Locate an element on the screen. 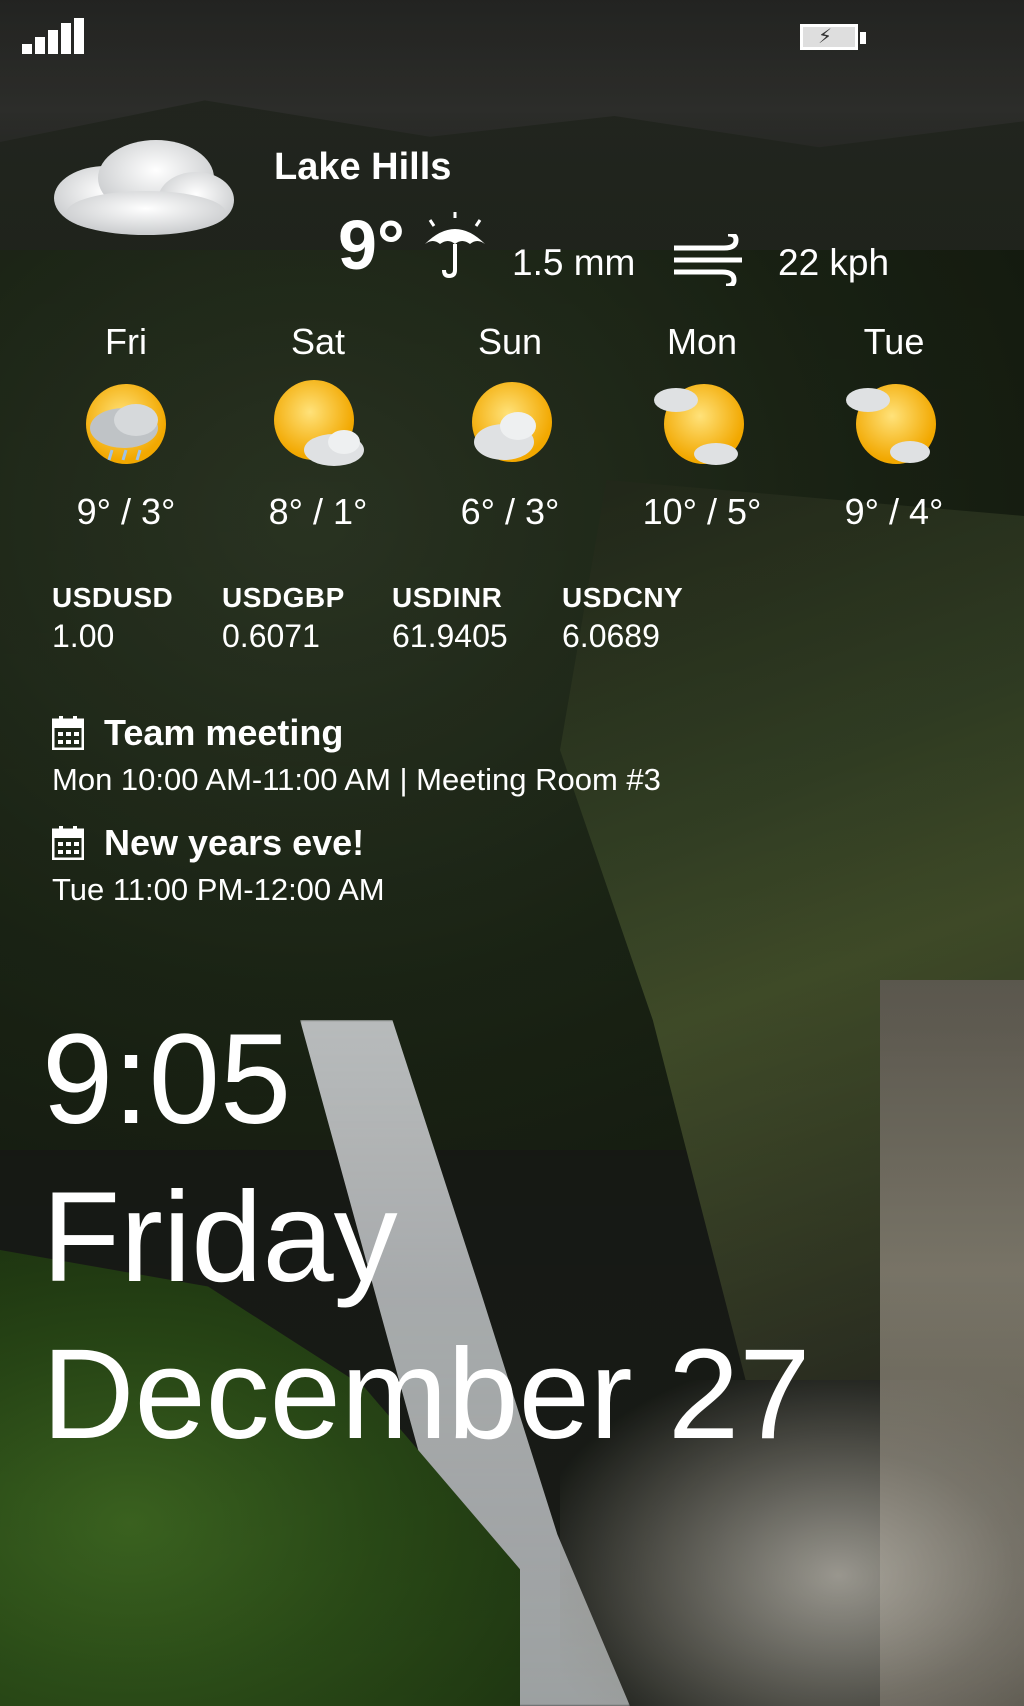  forecast-day-name: Sun is located at coordinates (510, 341).